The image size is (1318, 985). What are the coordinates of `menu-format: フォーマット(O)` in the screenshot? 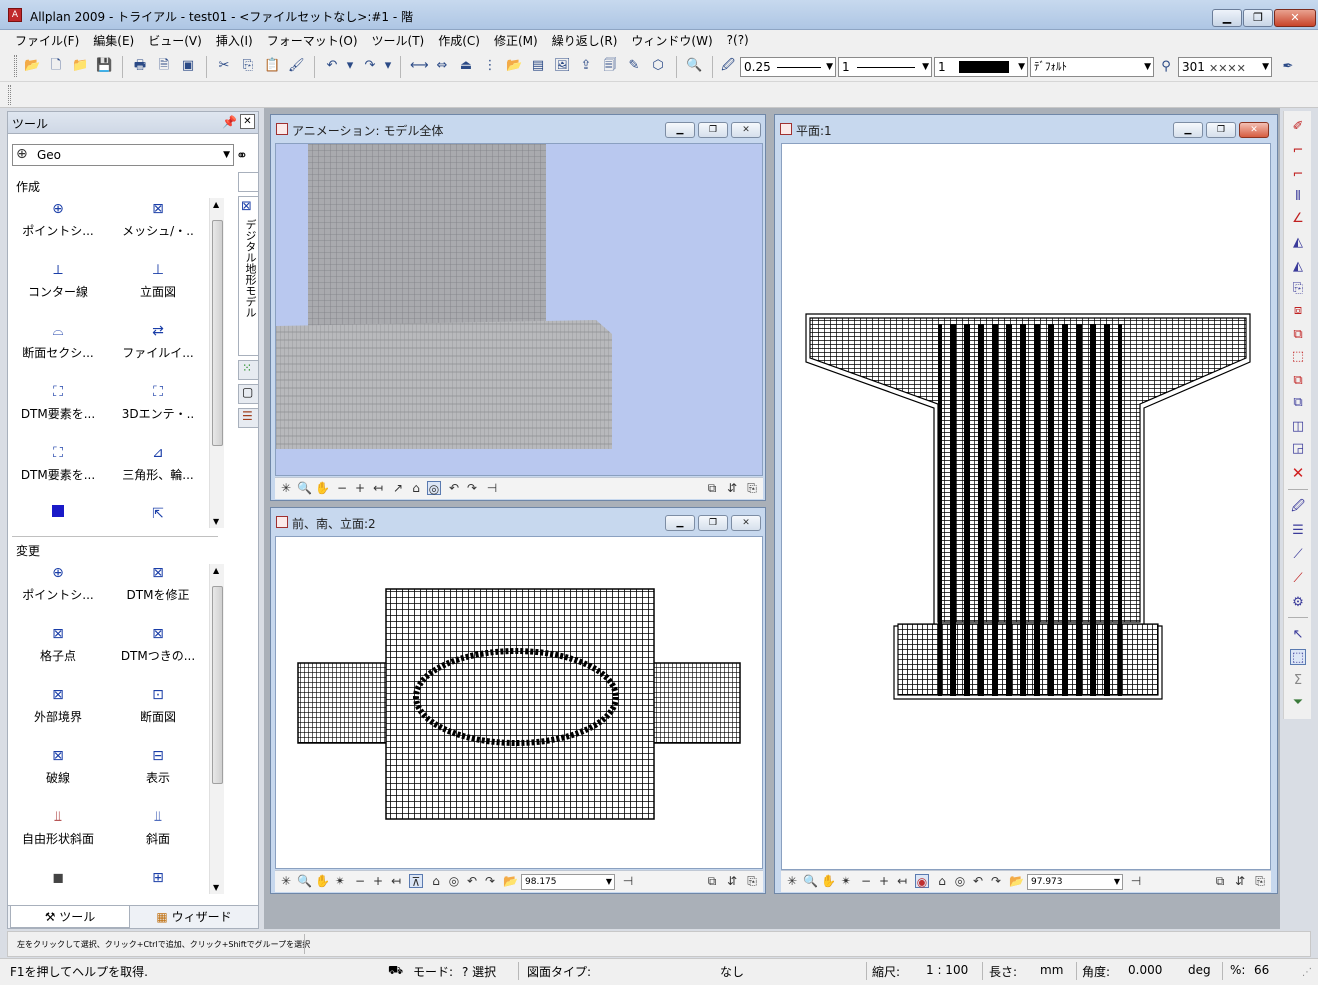 It's located at (312, 40).